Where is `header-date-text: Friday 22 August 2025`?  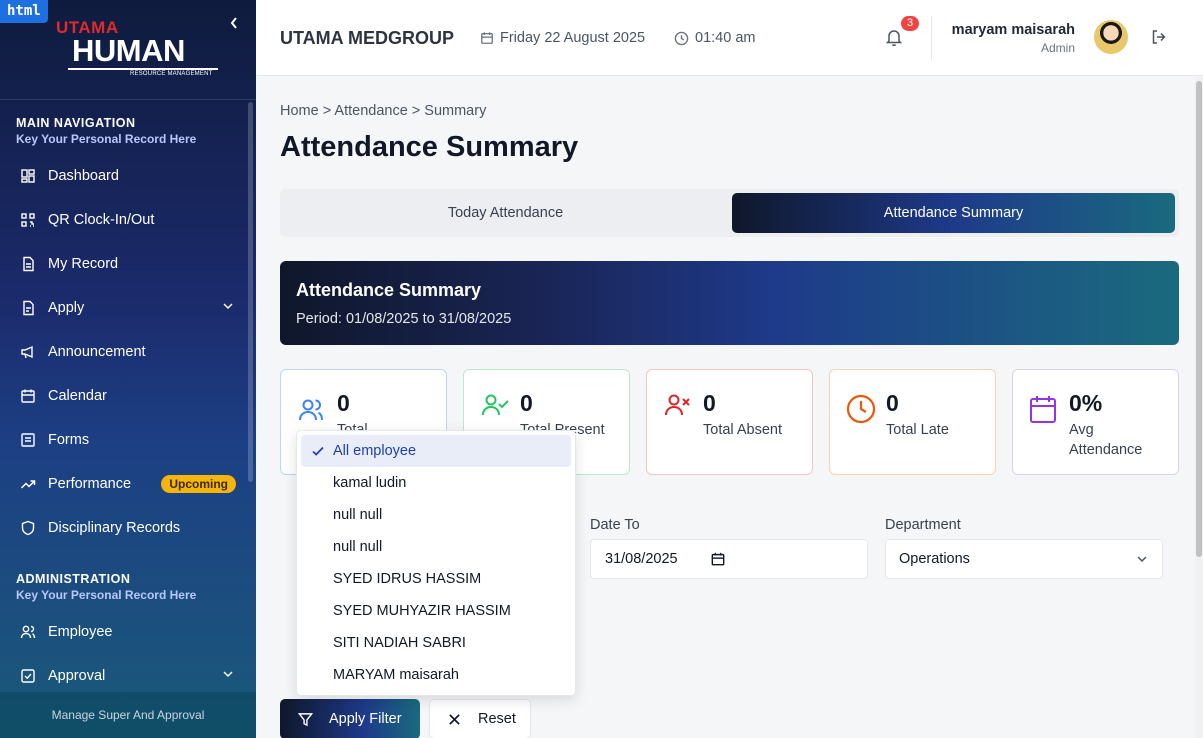 header-date-text: Friday 22 August 2025 is located at coordinates (573, 38).